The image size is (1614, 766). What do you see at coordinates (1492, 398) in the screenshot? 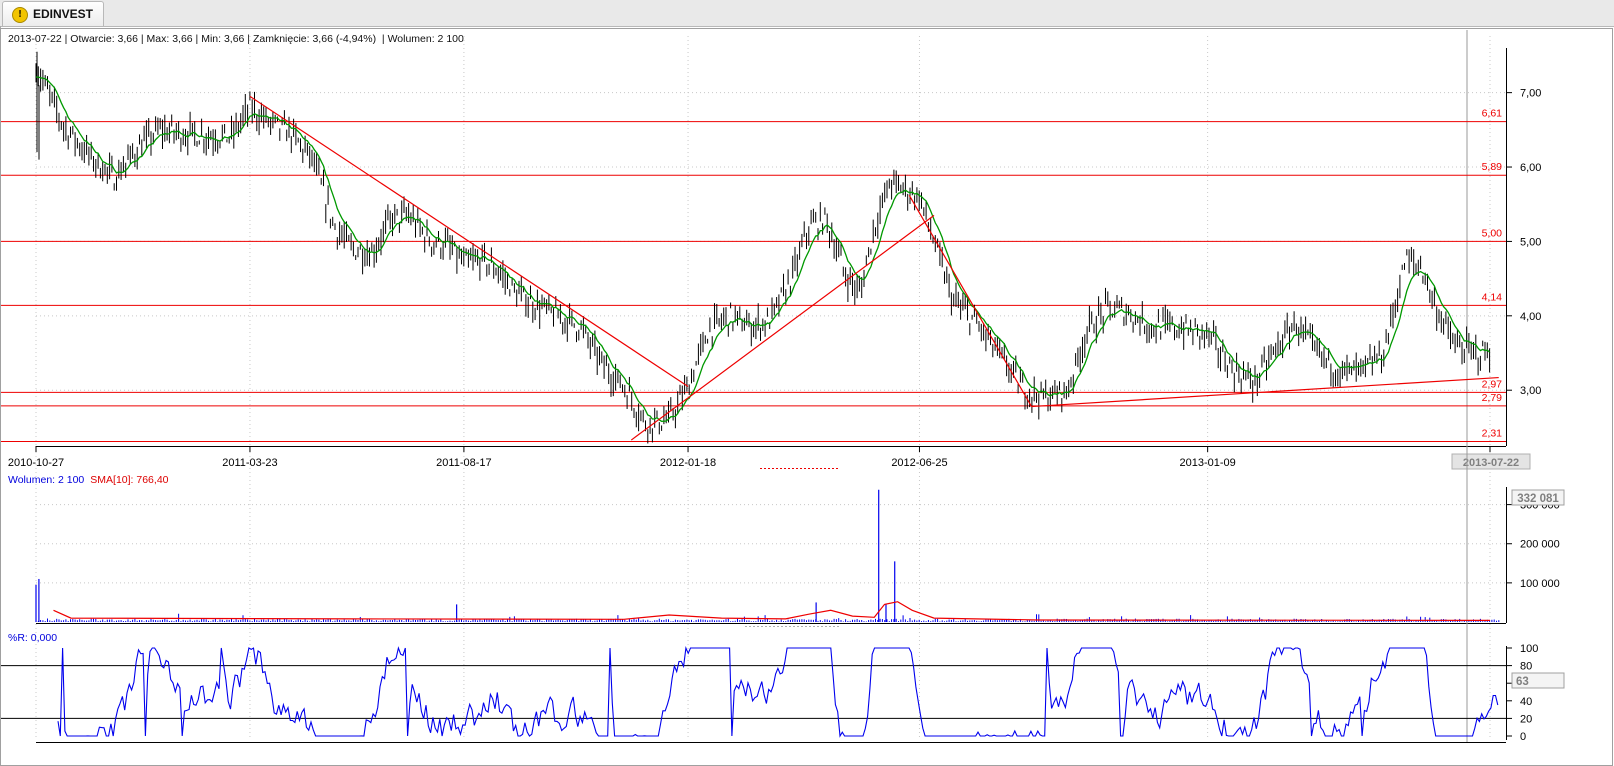
I see `level-label: 2,79` at bounding box center [1492, 398].